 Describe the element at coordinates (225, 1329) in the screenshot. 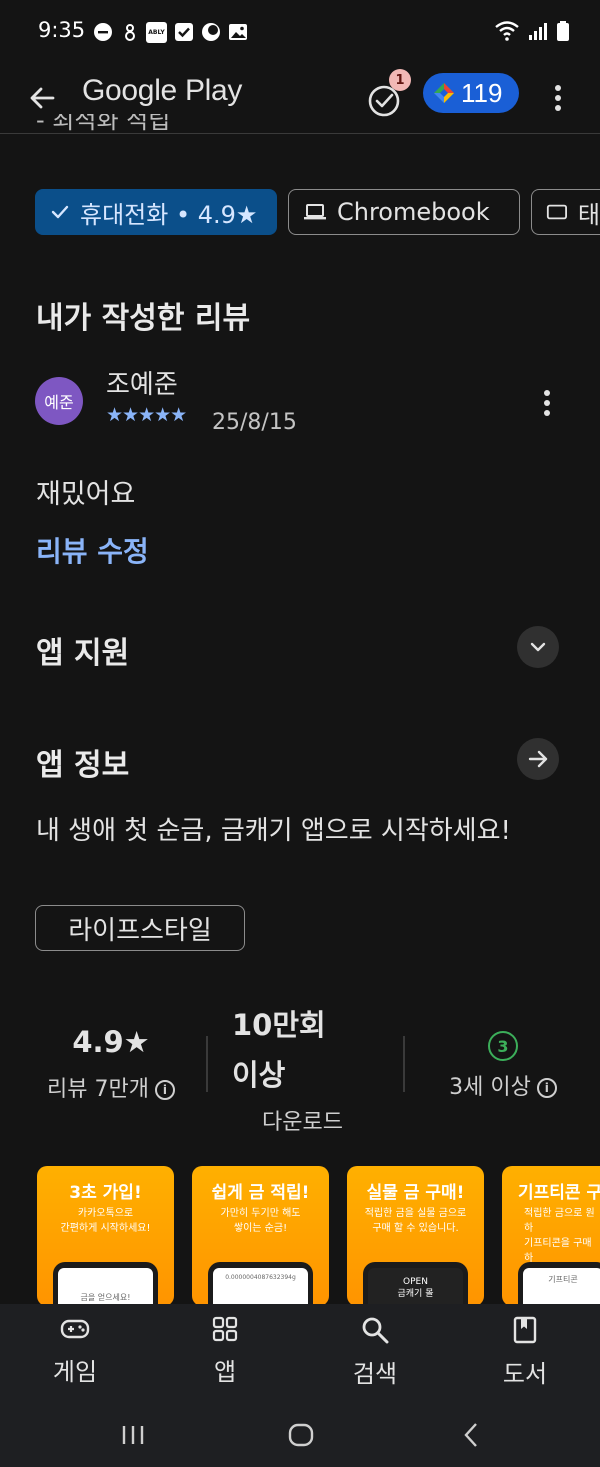

I see `apps-grid-icon` at that location.